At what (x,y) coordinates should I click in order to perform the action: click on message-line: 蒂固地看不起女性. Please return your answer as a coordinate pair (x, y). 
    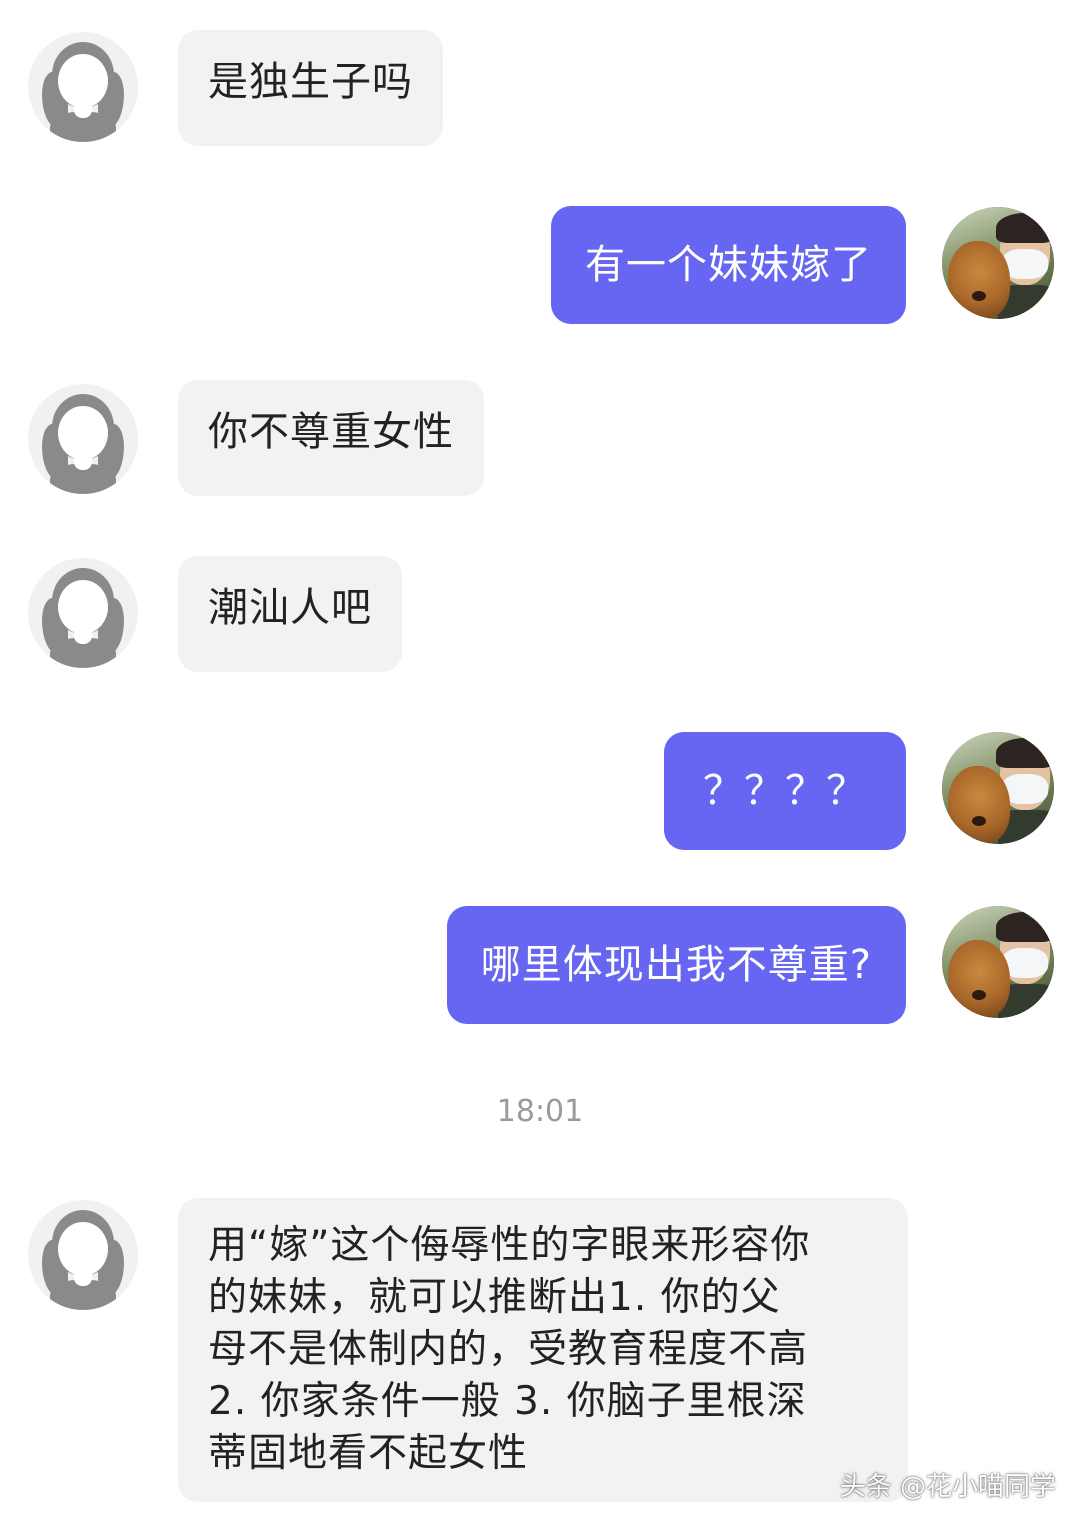
    Looking at the image, I should click on (368, 1453).